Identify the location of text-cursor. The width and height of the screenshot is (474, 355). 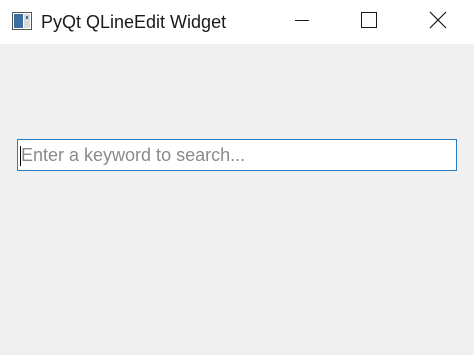
(20, 156).